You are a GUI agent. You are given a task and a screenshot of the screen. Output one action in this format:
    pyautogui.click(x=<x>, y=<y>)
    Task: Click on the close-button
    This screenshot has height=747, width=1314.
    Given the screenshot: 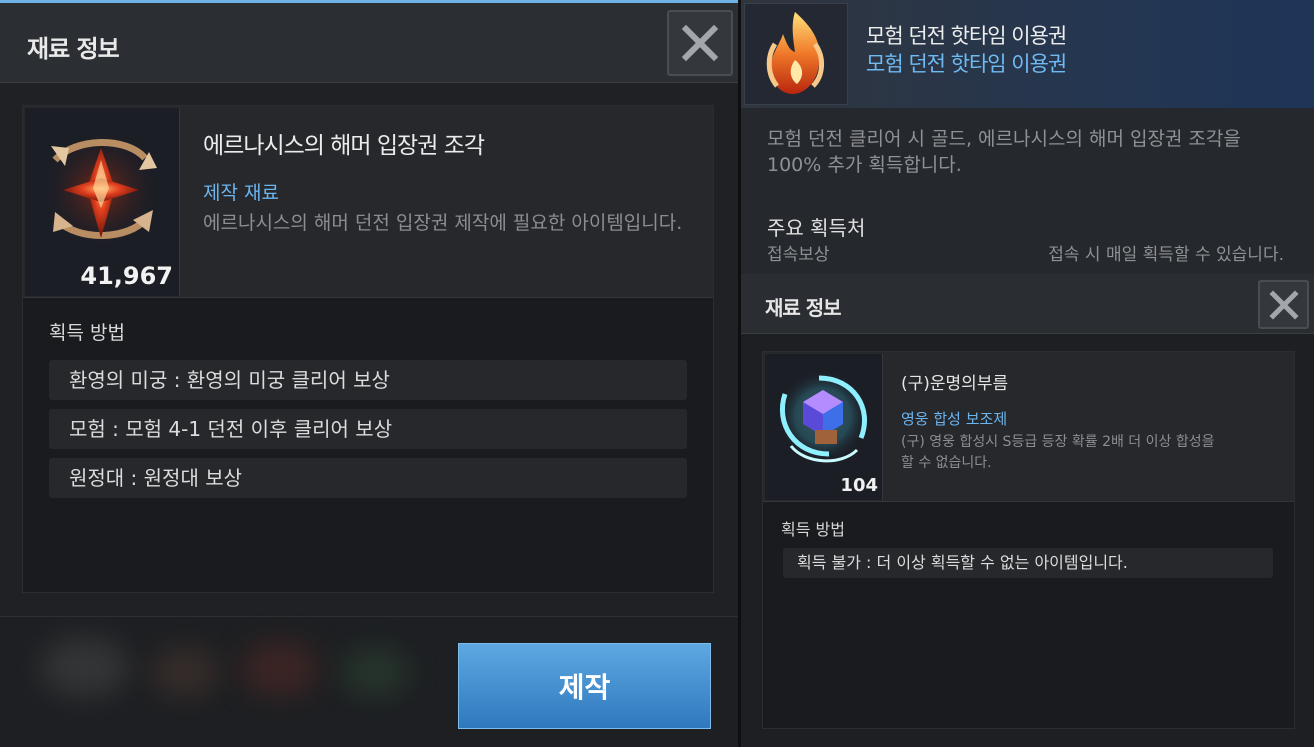 What is the action you would take?
    pyautogui.click(x=700, y=43)
    